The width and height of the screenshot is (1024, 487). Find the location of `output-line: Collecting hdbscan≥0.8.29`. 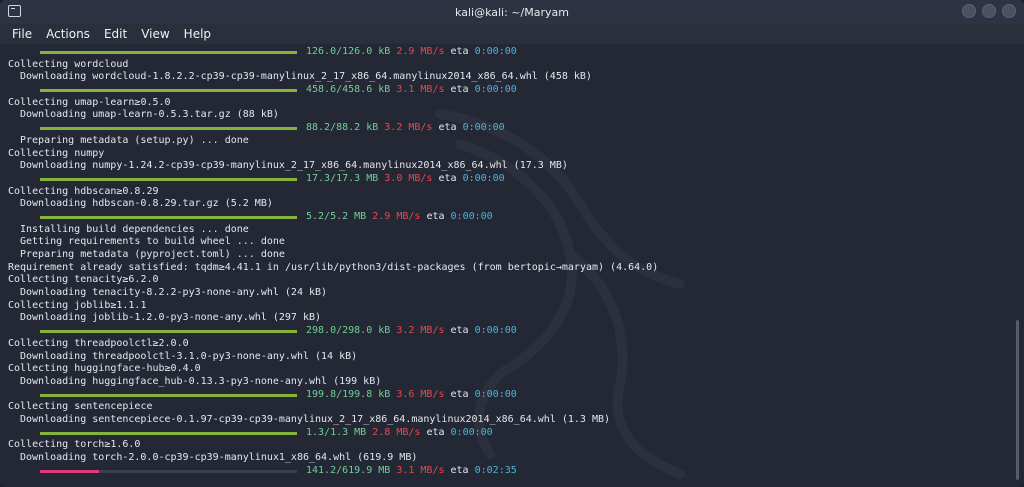

output-line: Collecting hdbscan≥0.8.29 is located at coordinates (83, 191).